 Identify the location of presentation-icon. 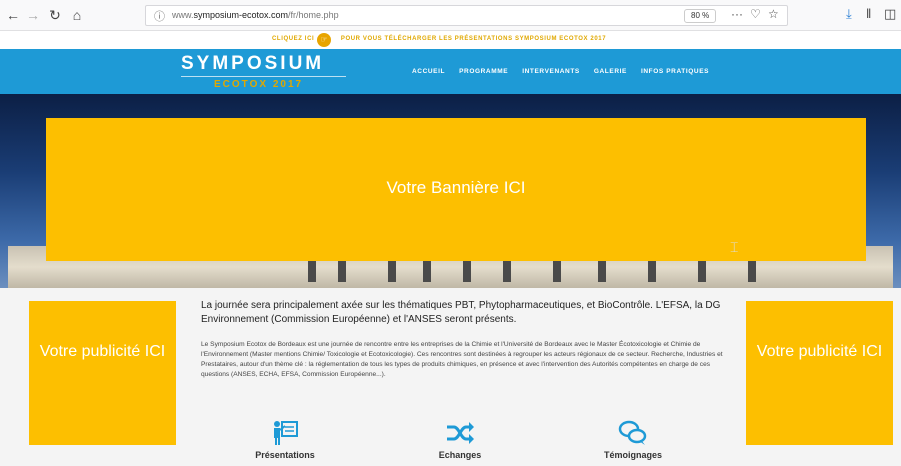
(285, 434).